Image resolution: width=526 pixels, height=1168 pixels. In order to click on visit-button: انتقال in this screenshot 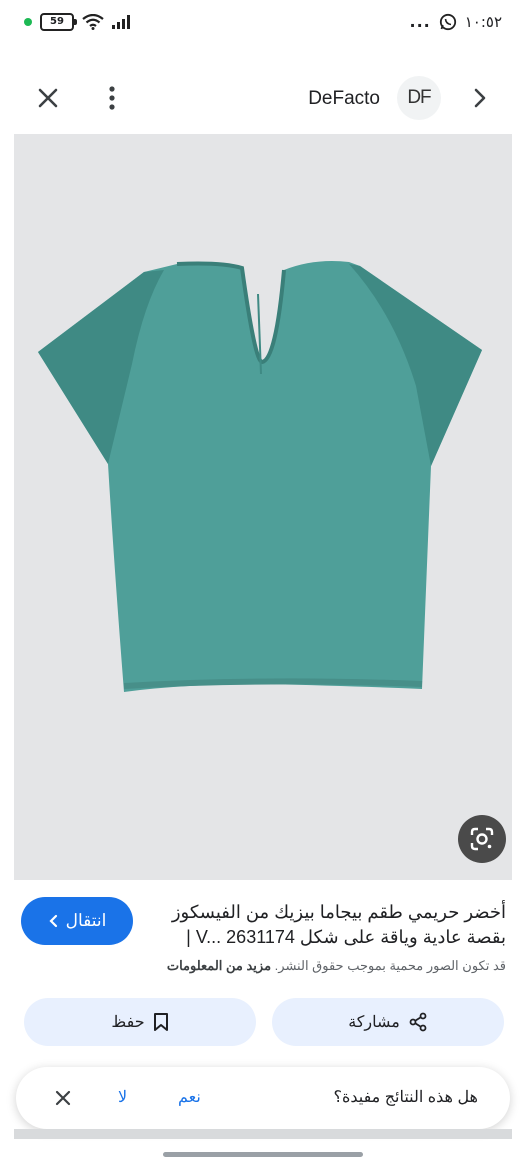, I will do `click(77, 921)`.